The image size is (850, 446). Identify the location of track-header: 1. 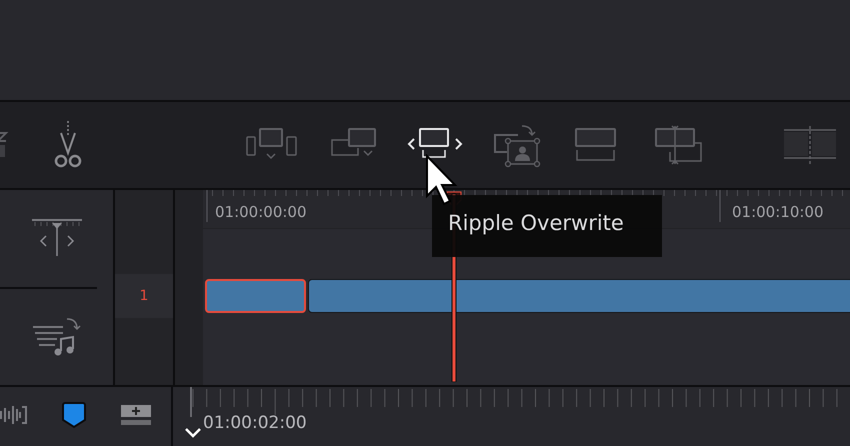
(144, 296).